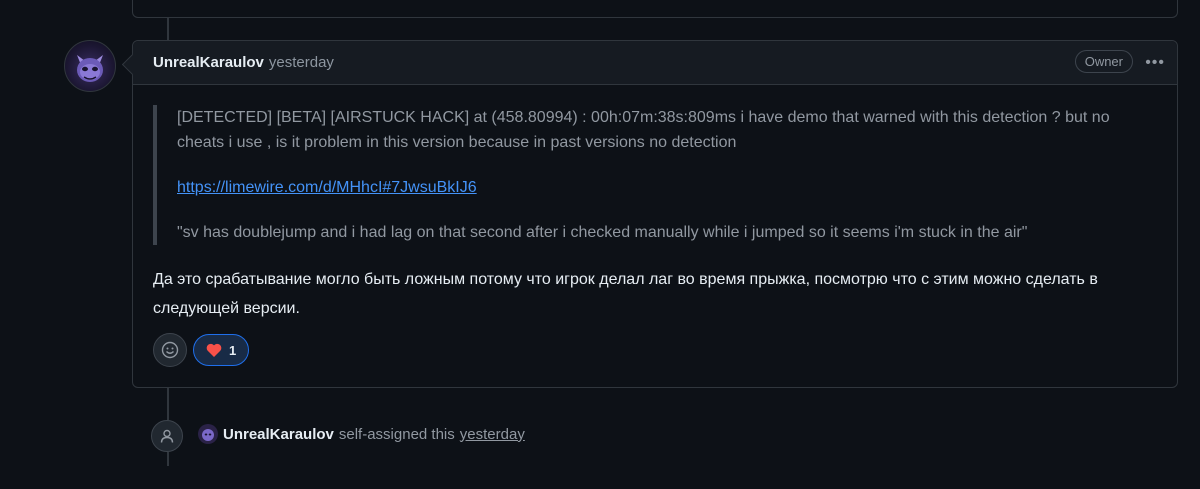  I want to click on heart-reaction-button: 1, so click(221, 350).